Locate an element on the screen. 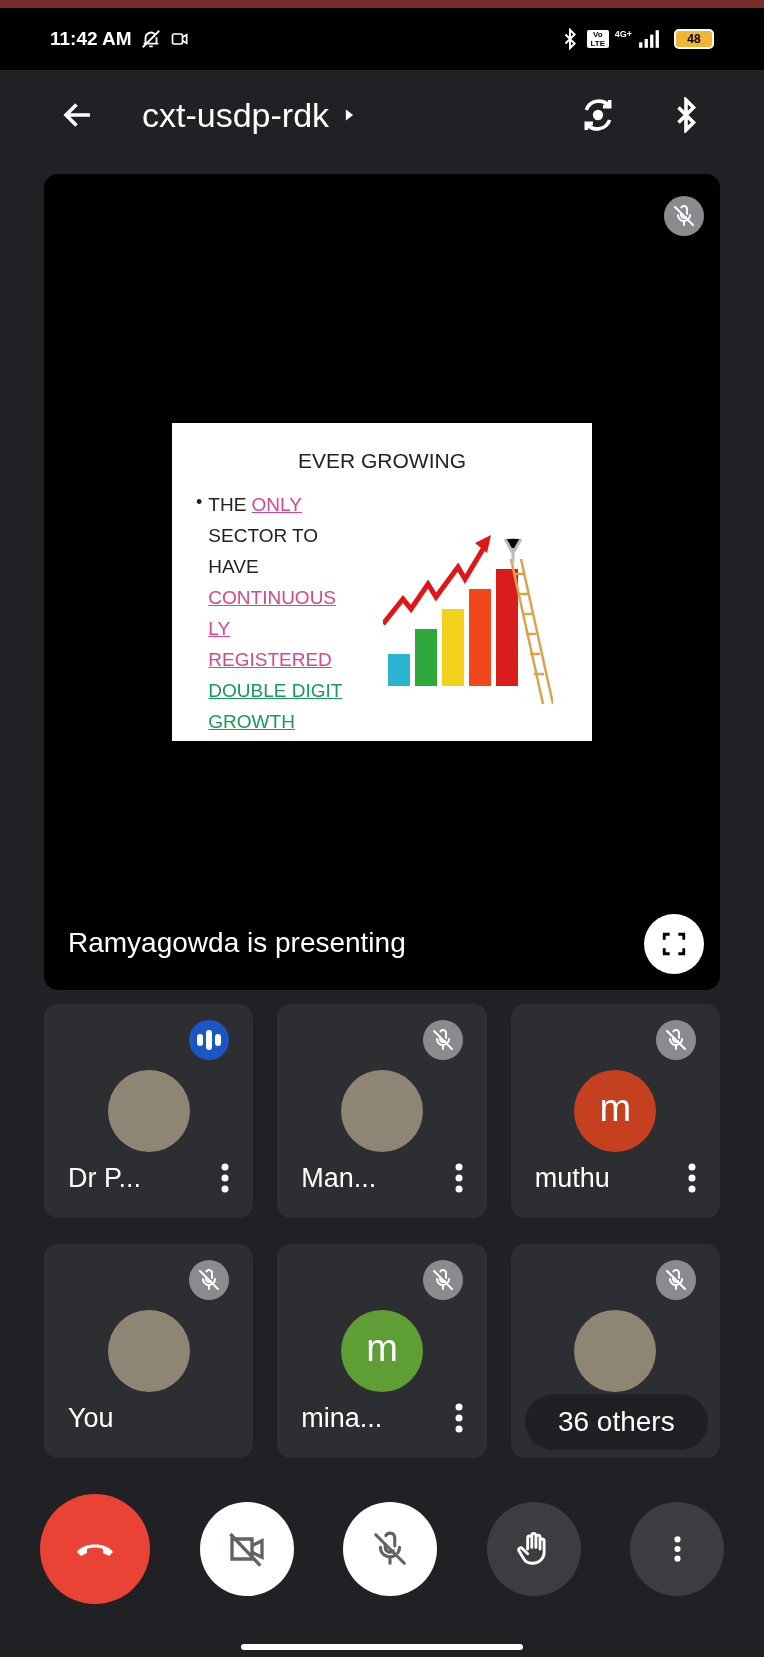 The width and height of the screenshot is (764, 1657). bullet-text: THE ONLY SECTOR TO HAVE CONTINUOUS LY REGISTERED DOUBLE DIGIT GROWTH is located at coordinates (276, 613).